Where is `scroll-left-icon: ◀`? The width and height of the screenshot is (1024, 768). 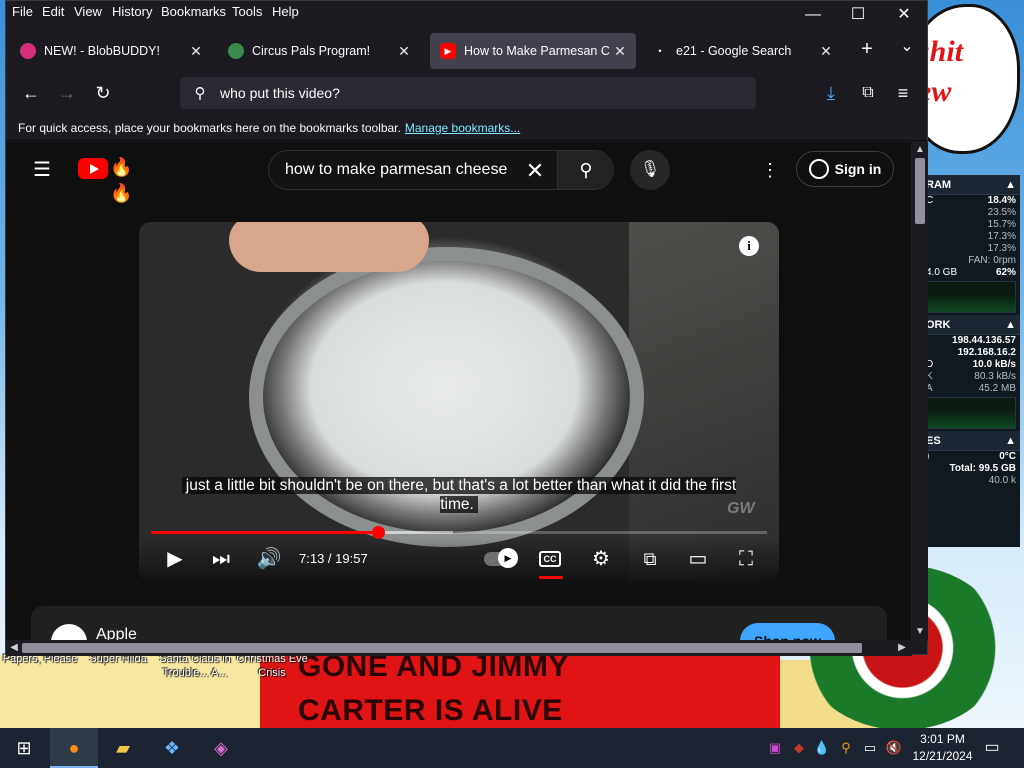
scroll-left-icon: ◀ is located at coordinates (14, 647).